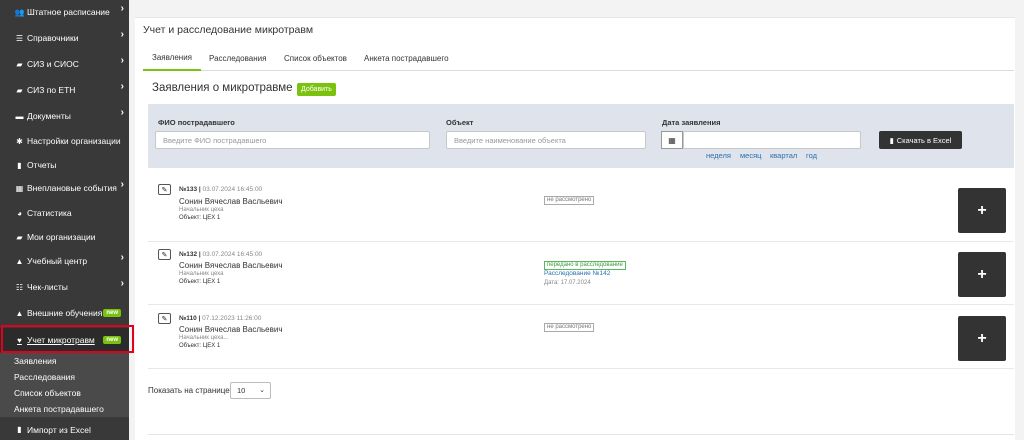  I want to click on tab-questionnaire: Анкета пострадавшего, so click(406, 58).